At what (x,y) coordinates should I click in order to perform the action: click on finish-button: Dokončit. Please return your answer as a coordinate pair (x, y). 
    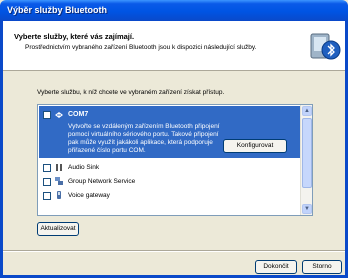
    Looking at the image, I should click on (276, 267).